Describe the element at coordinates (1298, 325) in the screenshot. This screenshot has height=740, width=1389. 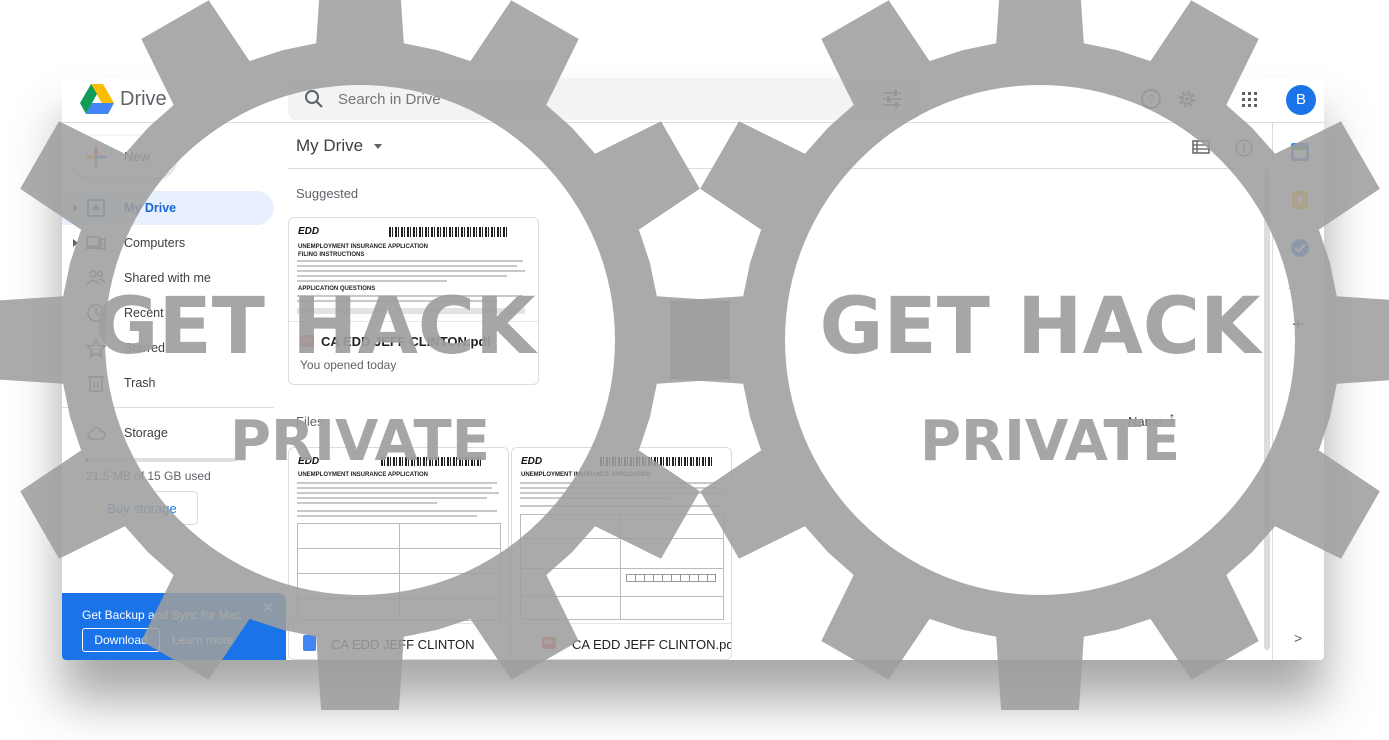
I see `add-addon-icon: +` at that location.